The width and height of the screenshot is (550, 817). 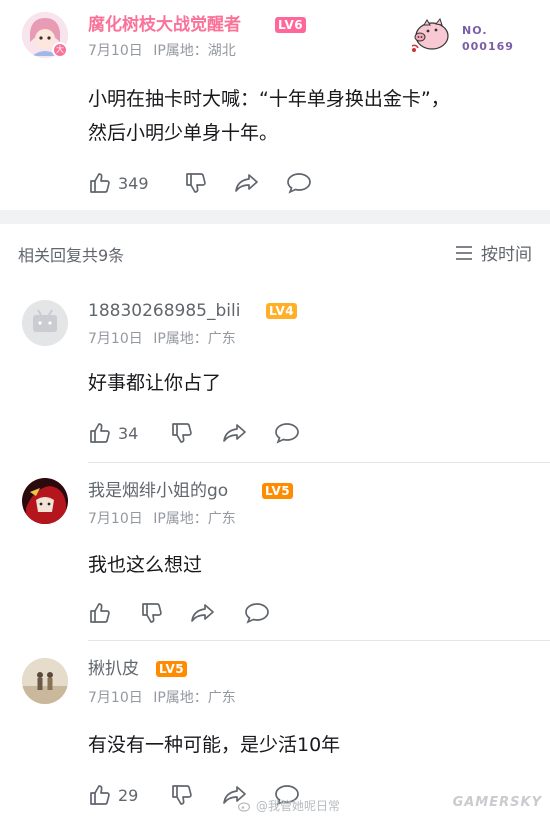 I want to click on like-count: 34, so click(x=128, y=433).